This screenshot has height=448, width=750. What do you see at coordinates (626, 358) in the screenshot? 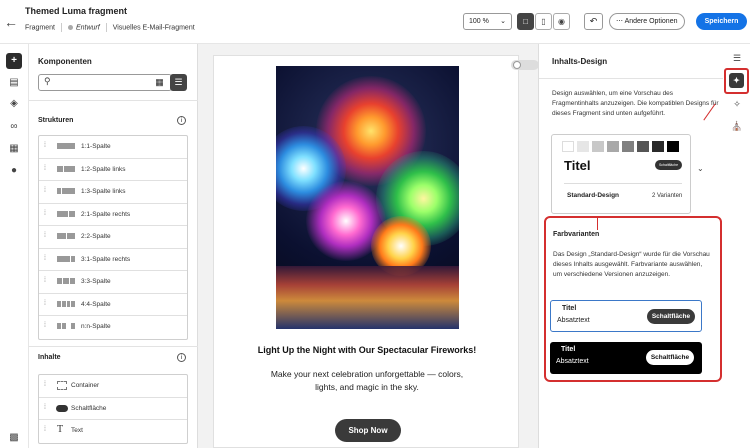
I see `variant-card-dark: Titel Absatztext Schaltfläche` at bounding box center [626, 358].